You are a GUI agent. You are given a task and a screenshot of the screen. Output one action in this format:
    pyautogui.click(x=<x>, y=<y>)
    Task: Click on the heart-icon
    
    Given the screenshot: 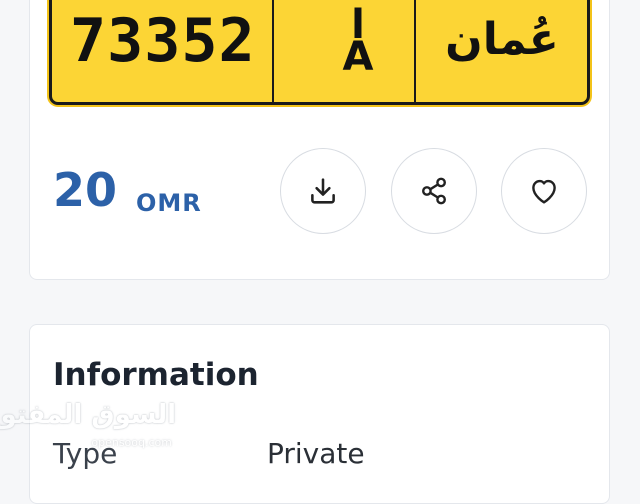 What is the action you would take?
    pyautogui.click(x=544, y=191)
    